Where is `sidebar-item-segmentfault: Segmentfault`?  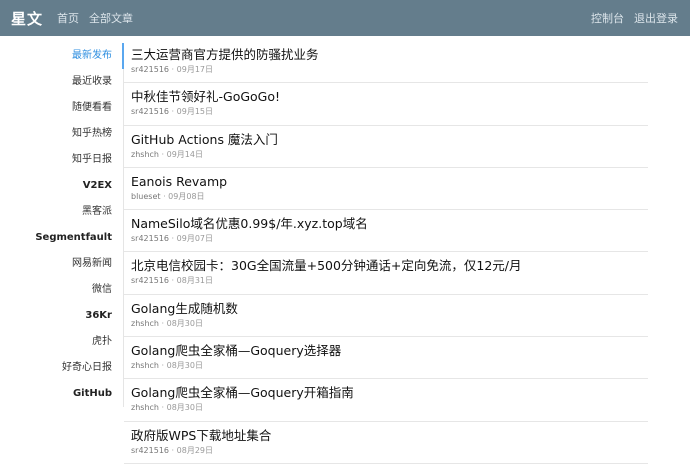 sidebar-item-segmentfault: Segmentfault is located at coordinates (60, 238).